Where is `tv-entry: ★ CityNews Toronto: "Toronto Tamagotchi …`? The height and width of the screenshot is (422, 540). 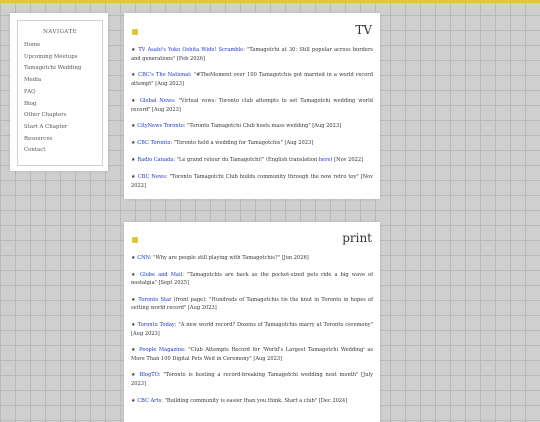 tv-entry: ★ CityNews Toronto: "Toronto Tamagotchi … is located at coordinates (252, 126).